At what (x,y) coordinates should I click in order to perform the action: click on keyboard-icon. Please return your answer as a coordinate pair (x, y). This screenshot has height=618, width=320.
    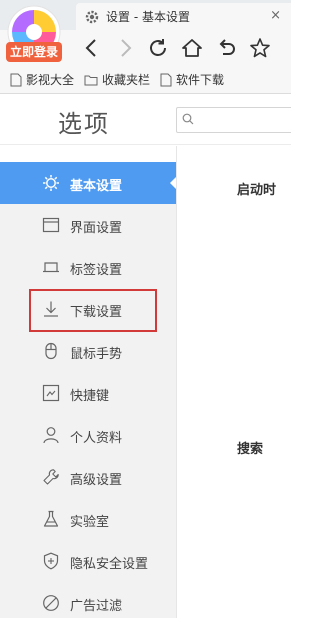
    Looking at the image, I should click on (51, 393).